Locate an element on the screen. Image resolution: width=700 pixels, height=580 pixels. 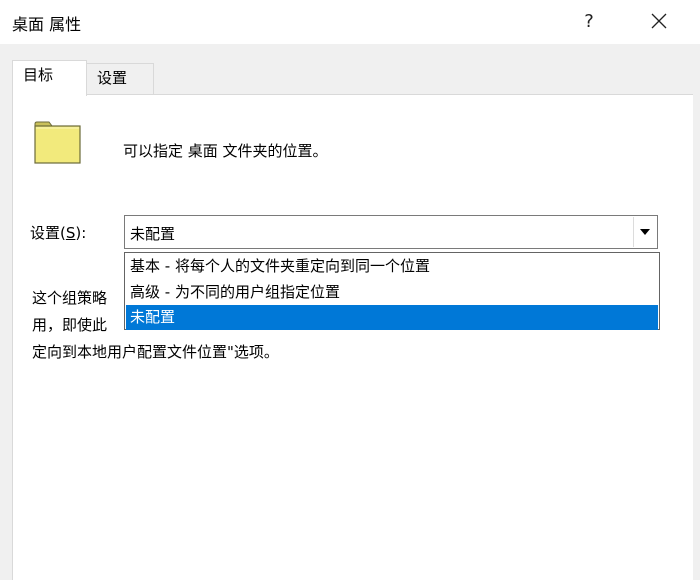
dropdown-option-not-configured: 未配置 is located at coordinates (392, 317).